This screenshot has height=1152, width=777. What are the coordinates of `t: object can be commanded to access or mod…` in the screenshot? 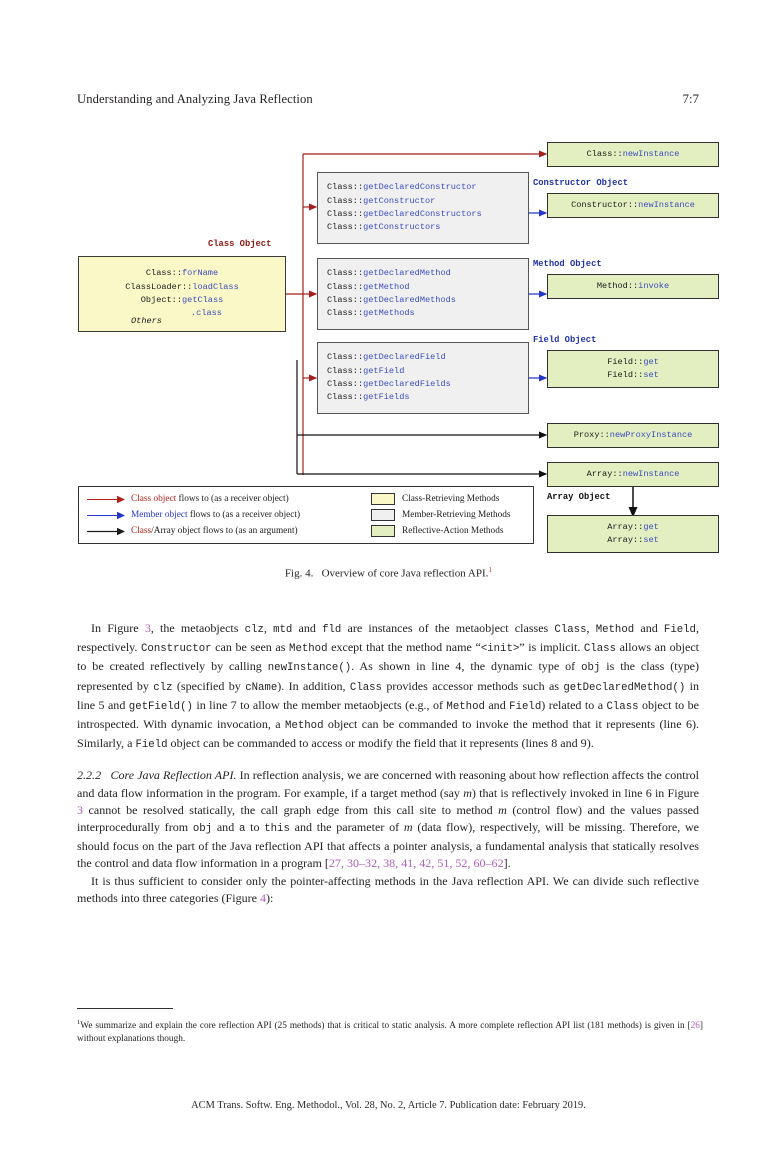 It's located at (380, 743).